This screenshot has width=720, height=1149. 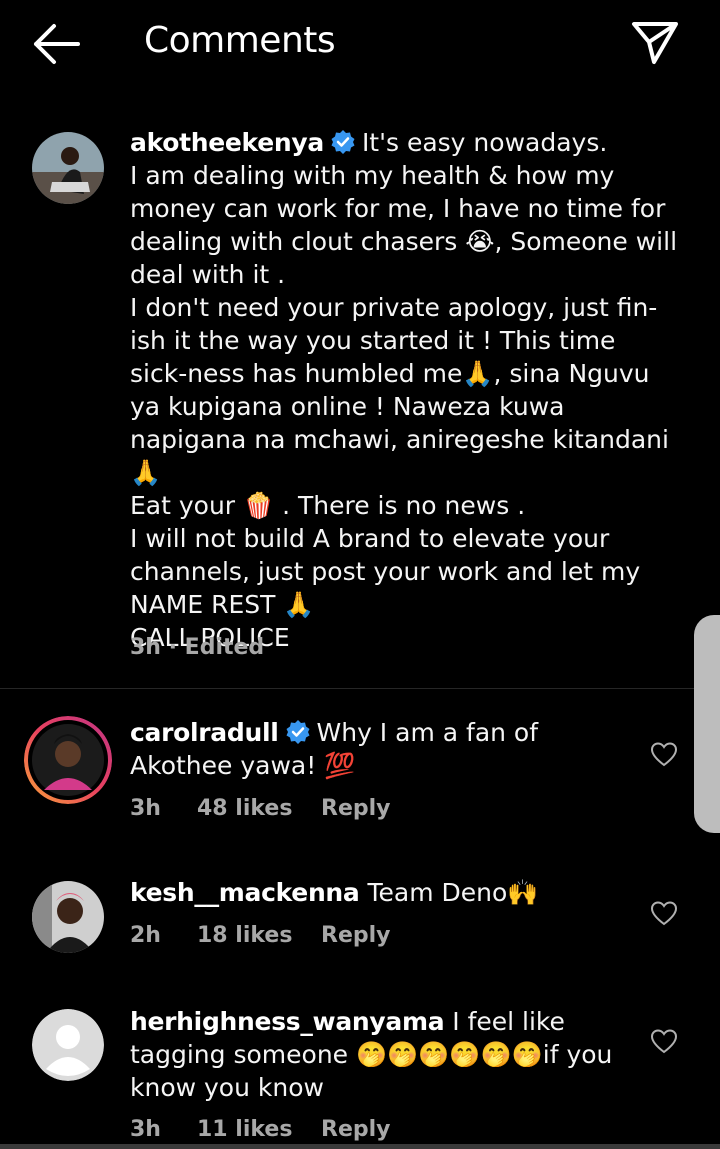 I want to click on paper-plane-icon, so click(x=655, y=43).